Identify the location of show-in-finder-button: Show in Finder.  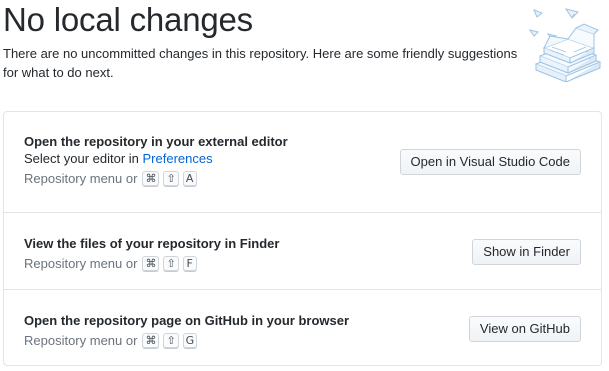
(526, 252).